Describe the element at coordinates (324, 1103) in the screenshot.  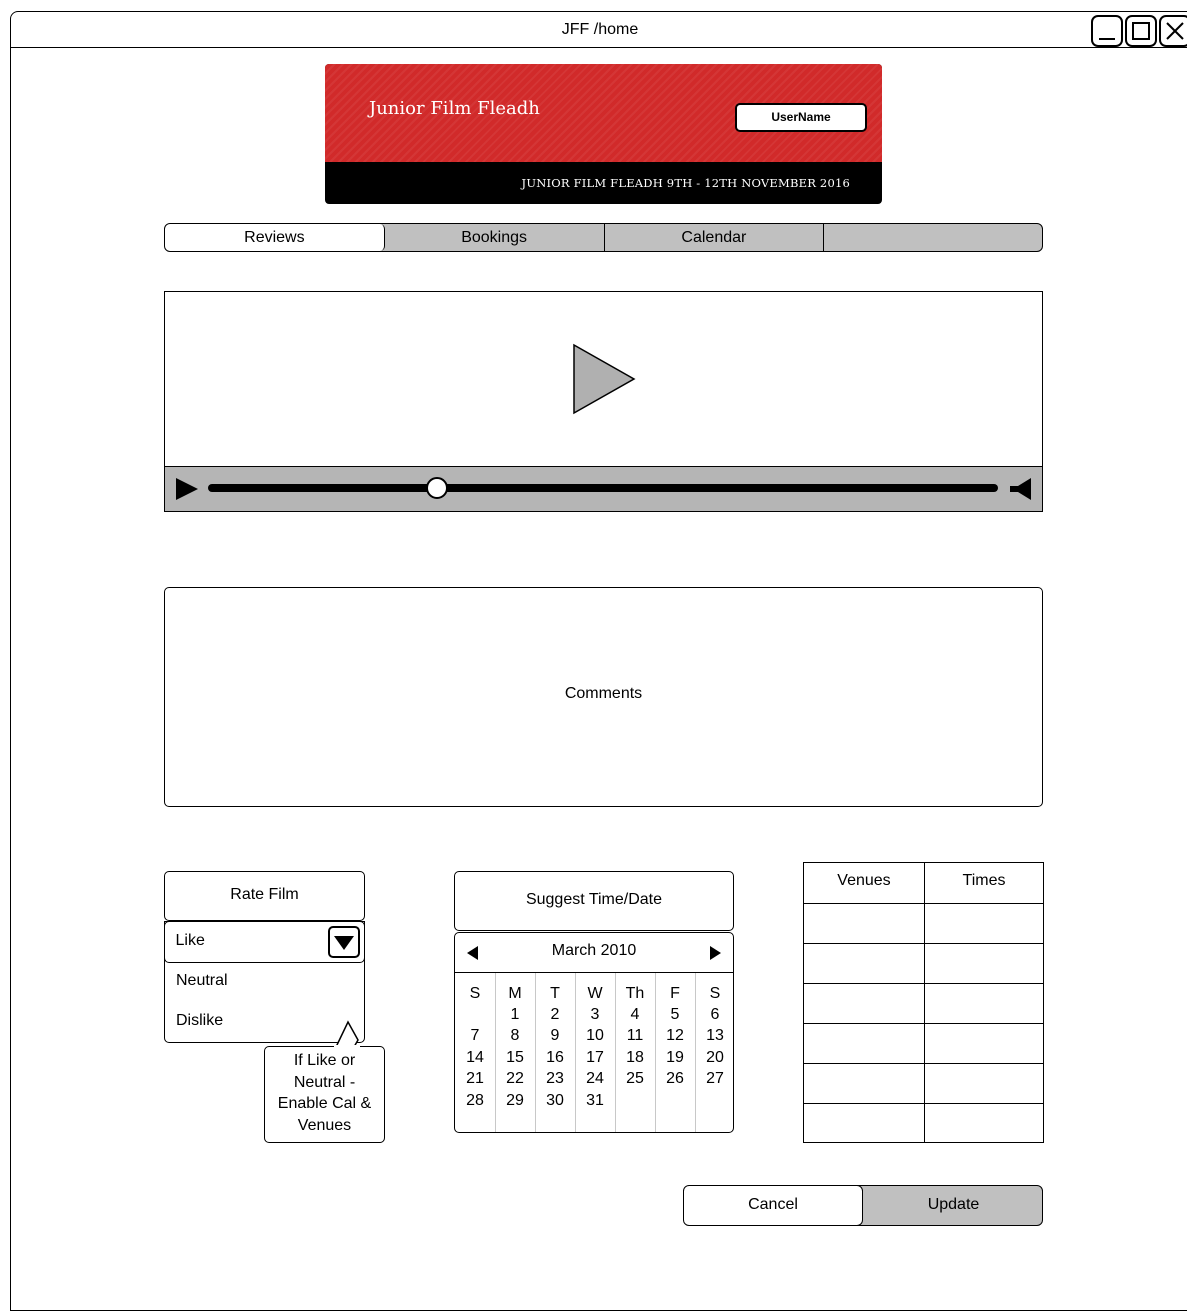
I see `note-line: Enable Cal &` at that location.